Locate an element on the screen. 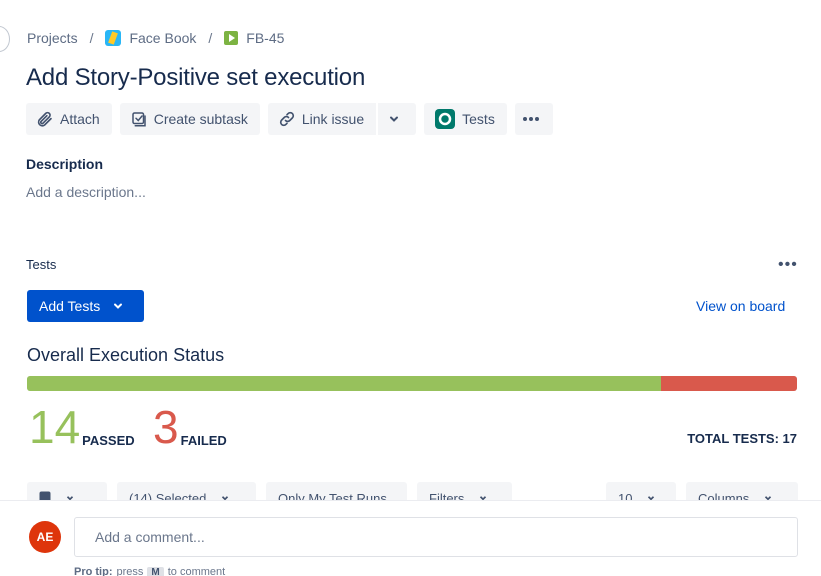  page-size-value: 10 is located at coordinates (625, 495).